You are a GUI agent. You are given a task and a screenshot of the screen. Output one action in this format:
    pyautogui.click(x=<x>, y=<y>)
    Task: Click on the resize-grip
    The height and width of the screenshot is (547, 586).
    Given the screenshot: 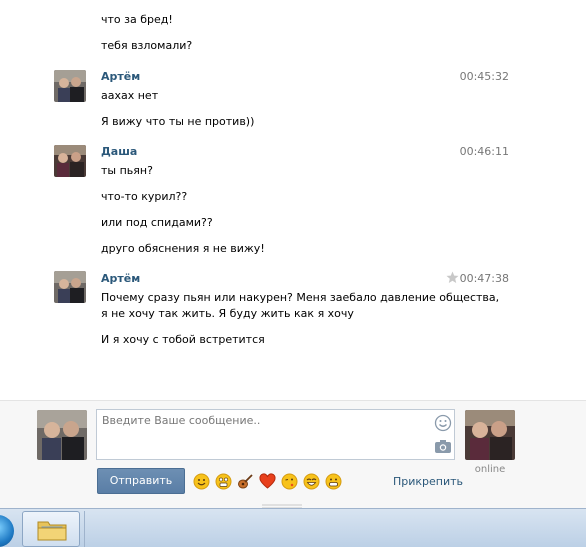 What is the action you would take?
    pyautogui.click(x=282, y=504)
    